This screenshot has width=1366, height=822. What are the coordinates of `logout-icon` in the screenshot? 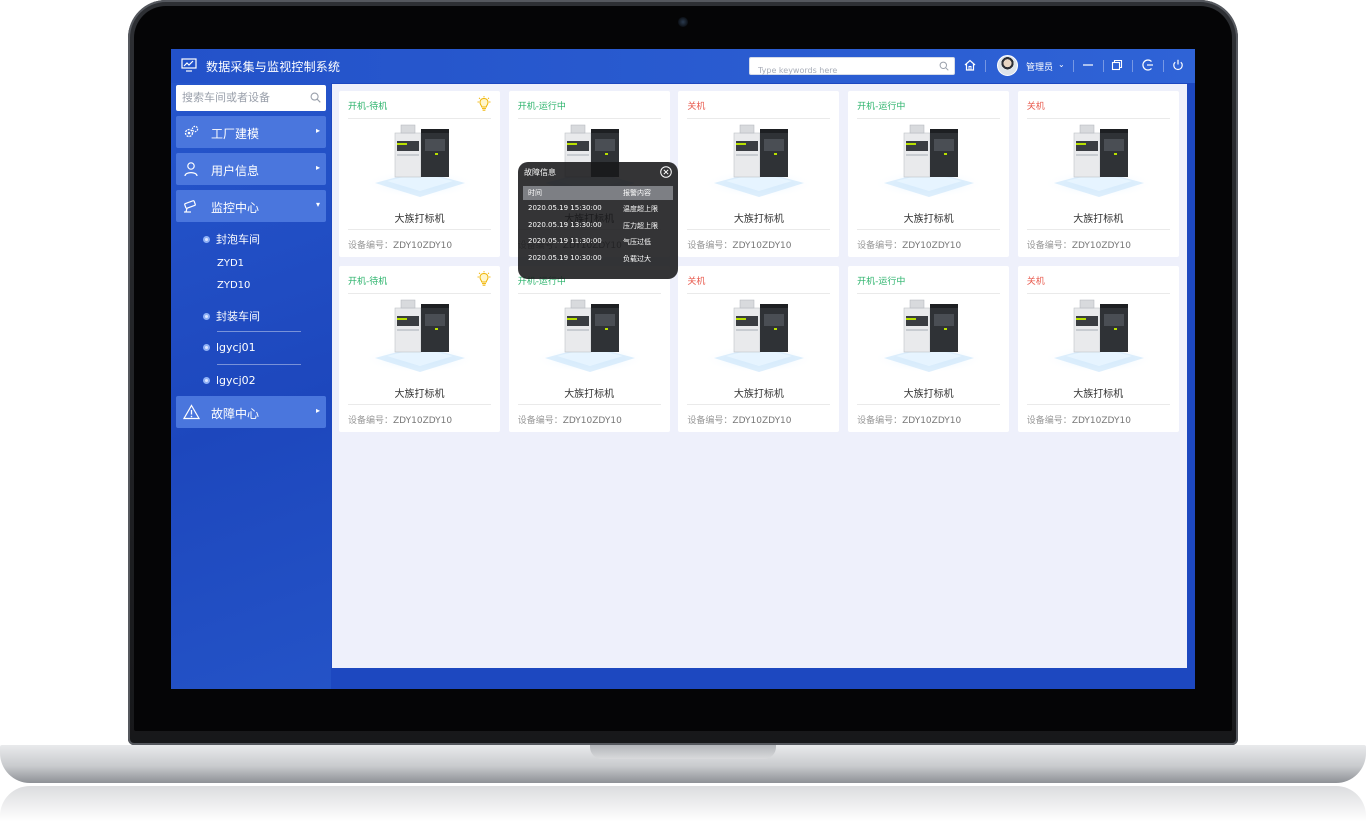 It's located at (1148, 65).